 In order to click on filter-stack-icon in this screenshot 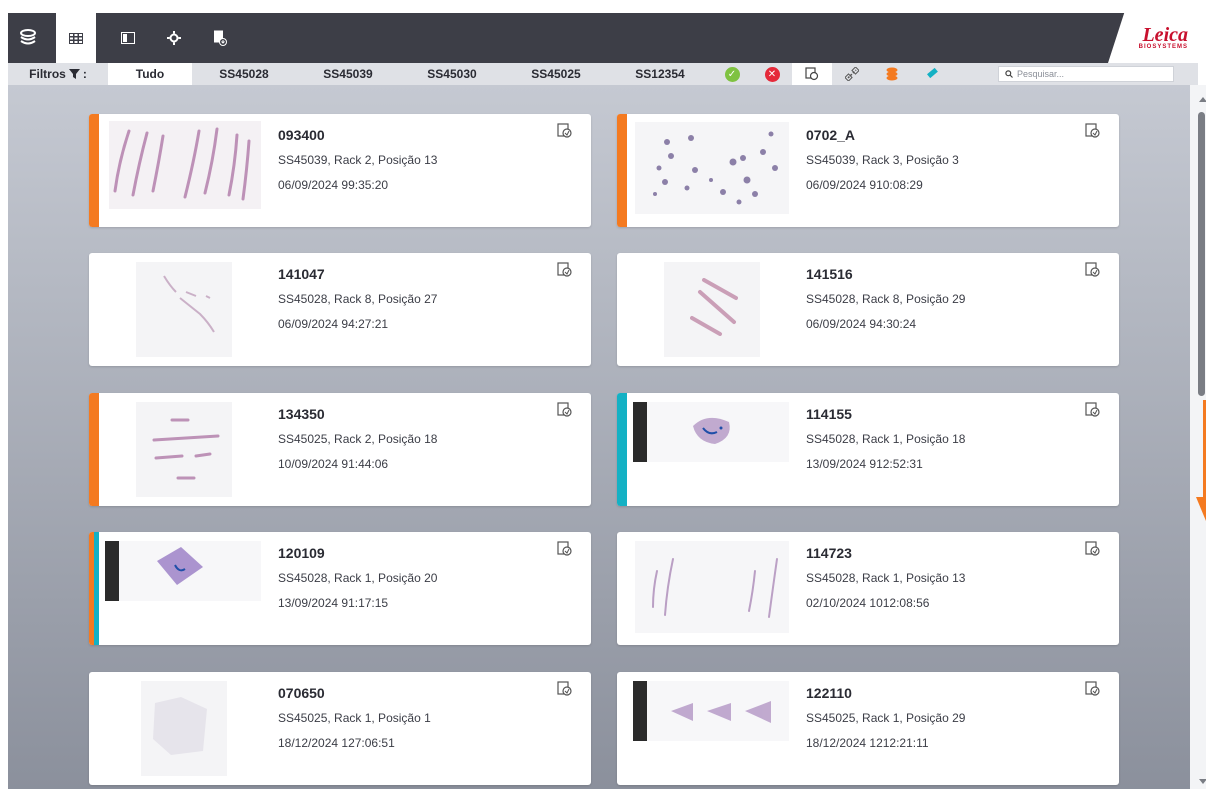, I will do `click(892, 74)`.